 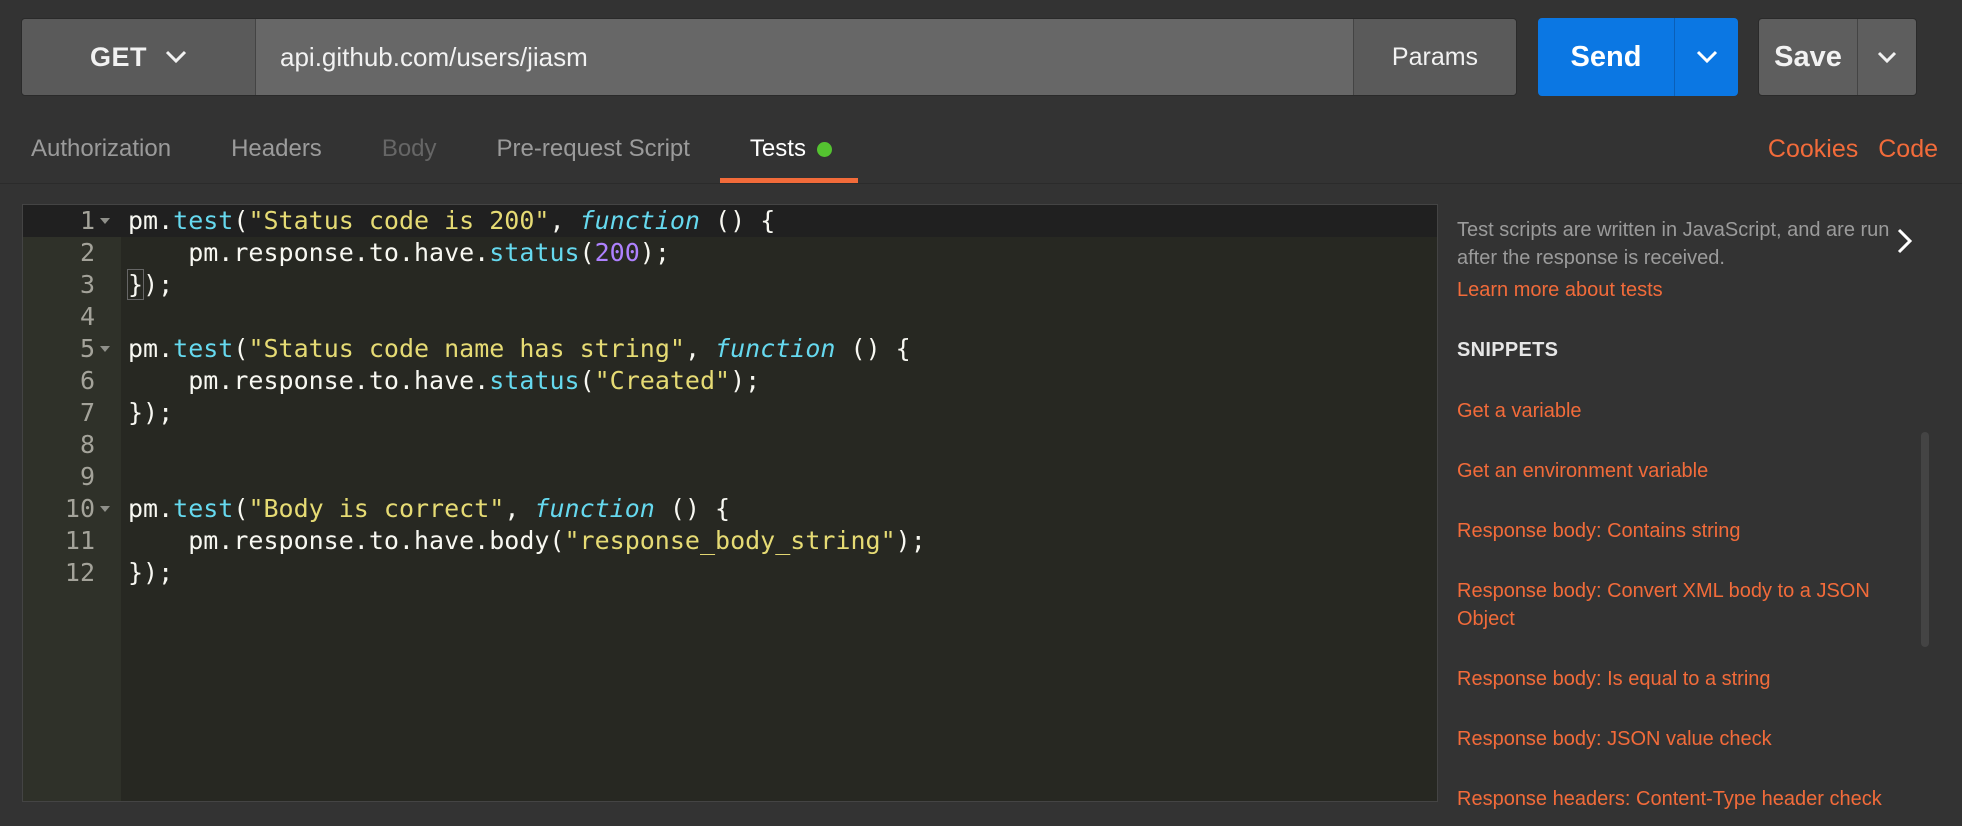 I want to click on line-number: 12, so click(x=79, y=572).